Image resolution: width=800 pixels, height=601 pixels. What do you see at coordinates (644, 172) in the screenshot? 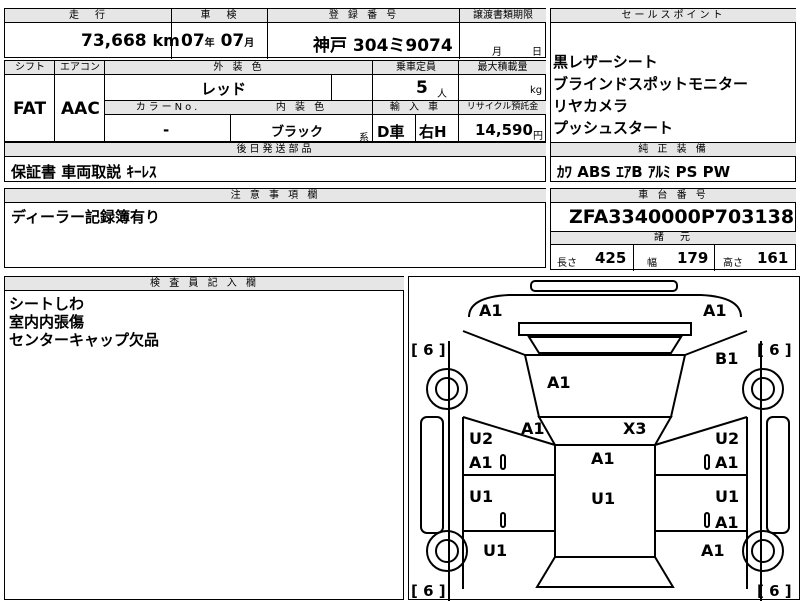
I see `equipment-value: ｶﾜ ABS ｴｱB ｱﾙﾐ PS PW` at bounding box center [644, 172].